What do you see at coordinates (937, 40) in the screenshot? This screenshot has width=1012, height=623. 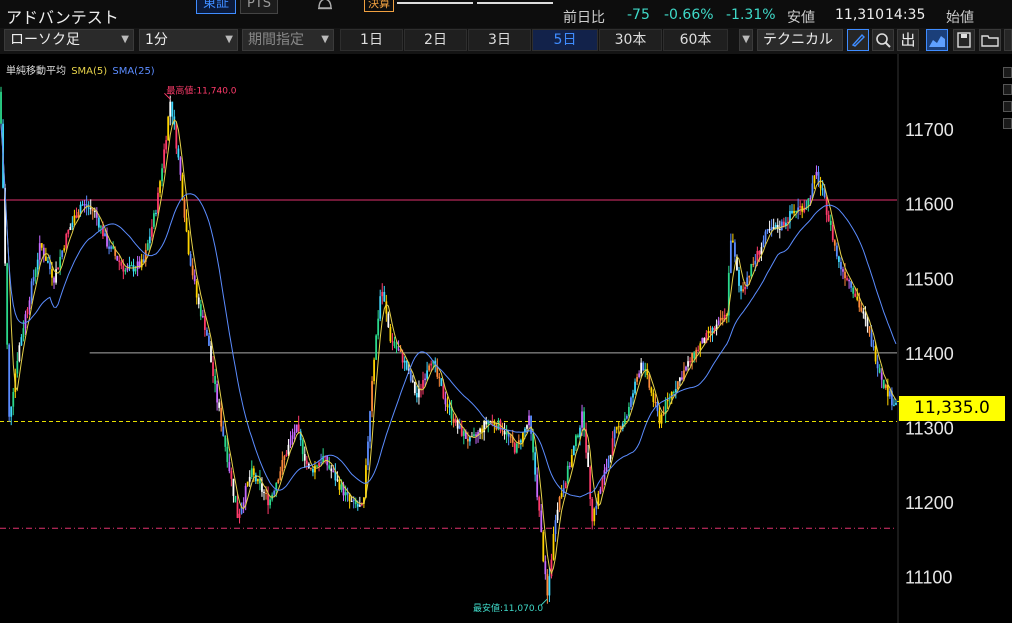 I see `area-chart-icon` at bounding box center [937, 40].